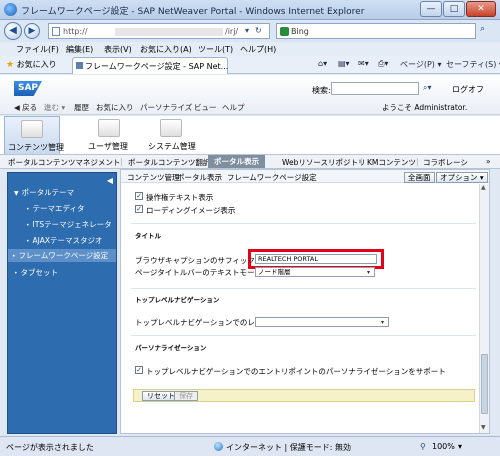 The height and width of the screenshot is (456, 500). What do you see at coordinates (344, 63) in the screenshot?
I see `feeds-icon: ▤▾` at bounding box center [344, 63].